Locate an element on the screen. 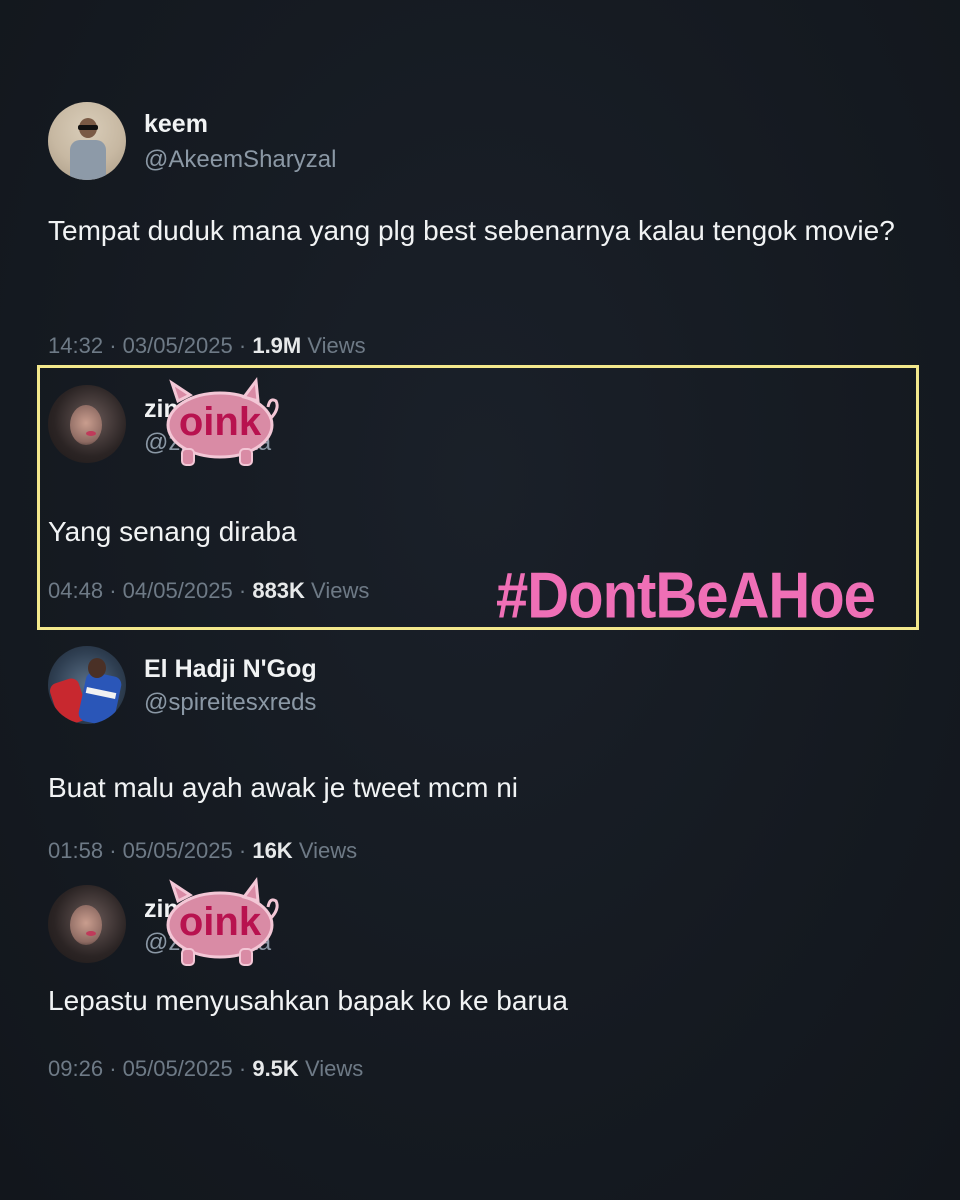 The image size is (960, 1200). views-count: 883K is located at coordinates (278, 590).